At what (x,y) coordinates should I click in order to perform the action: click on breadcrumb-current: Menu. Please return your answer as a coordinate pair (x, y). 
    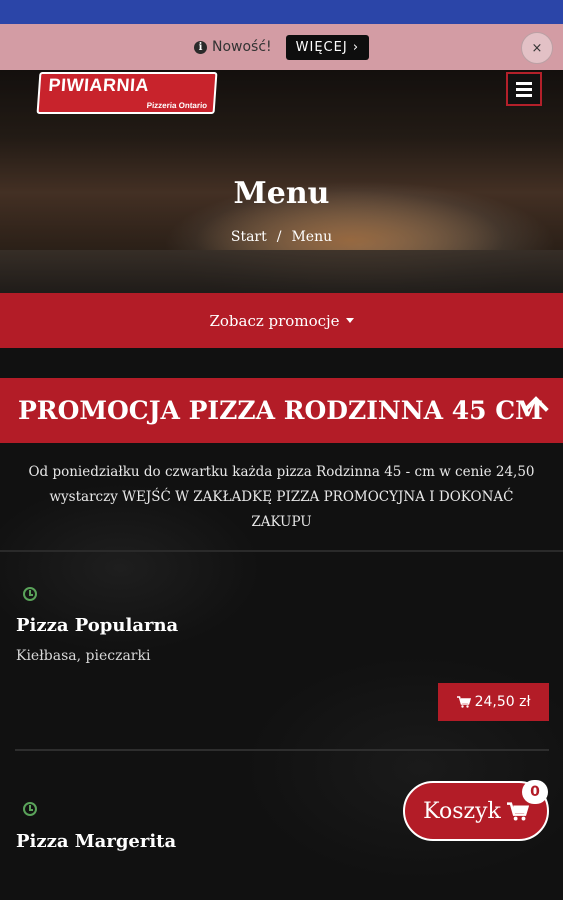
    Looking at the image, I should click on (312, 237).